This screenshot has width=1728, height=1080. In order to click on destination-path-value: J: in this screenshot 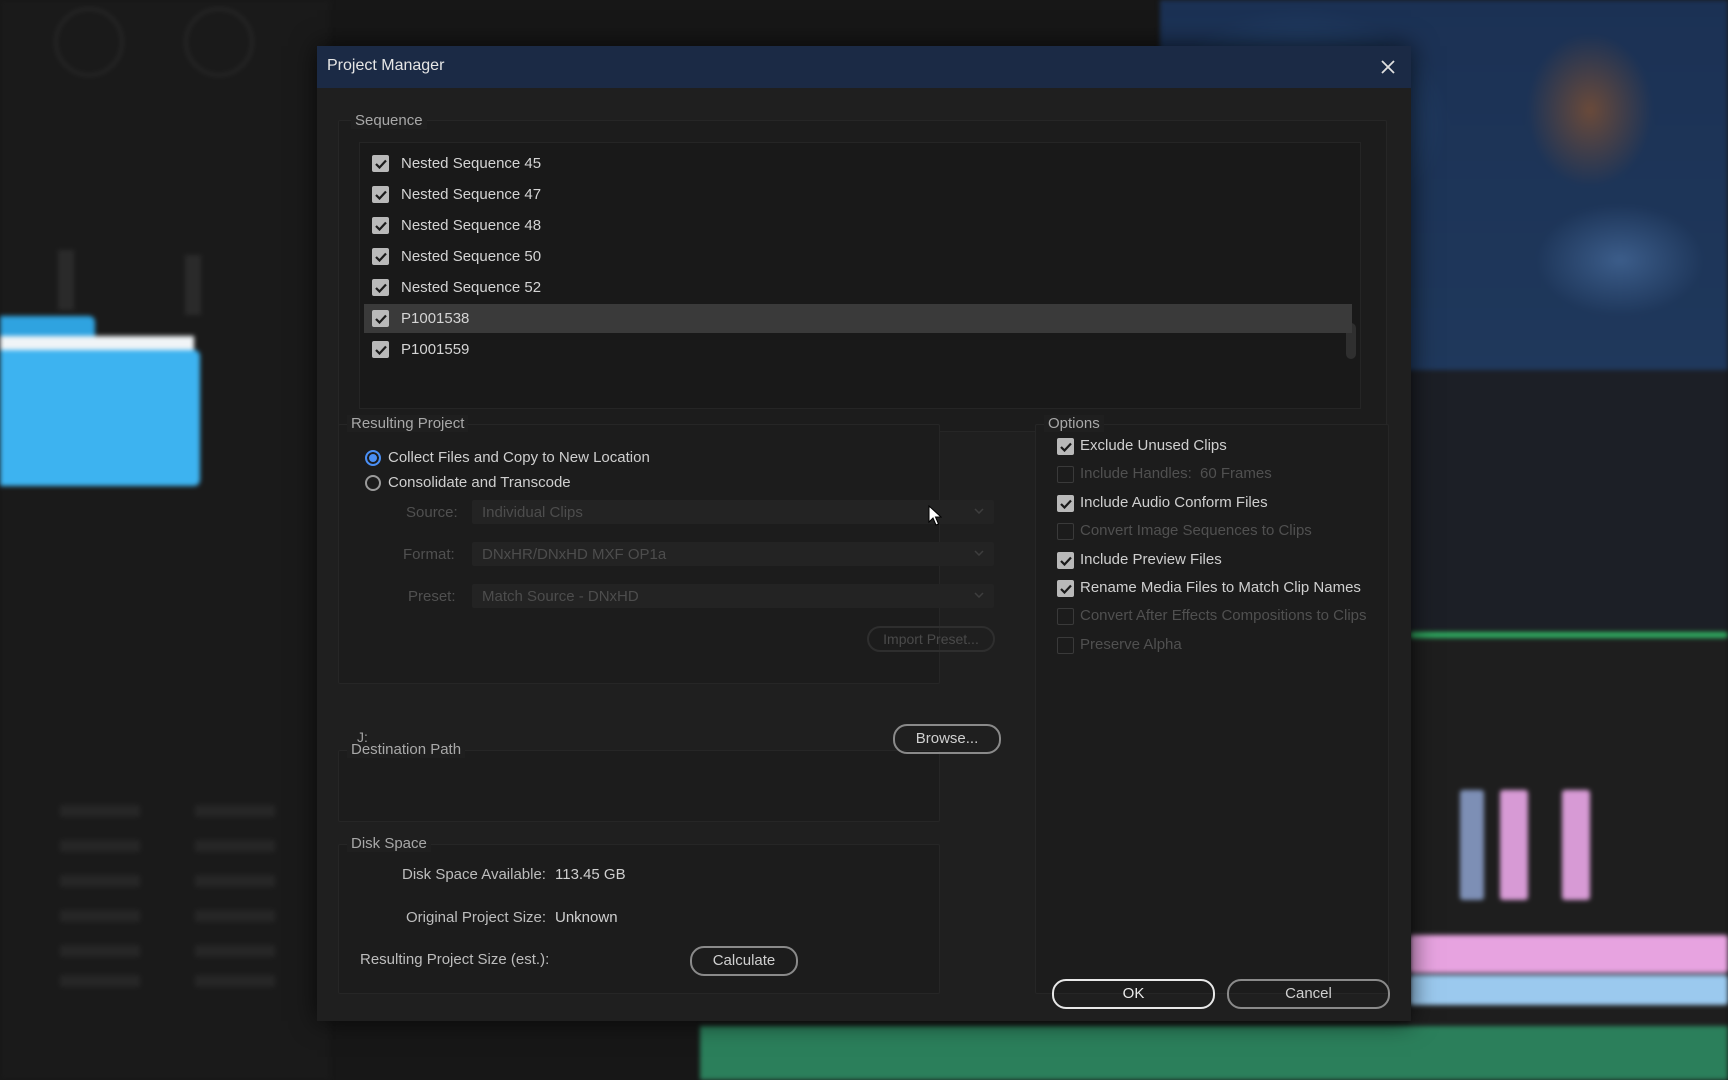, I will do `click(362, 737)`.